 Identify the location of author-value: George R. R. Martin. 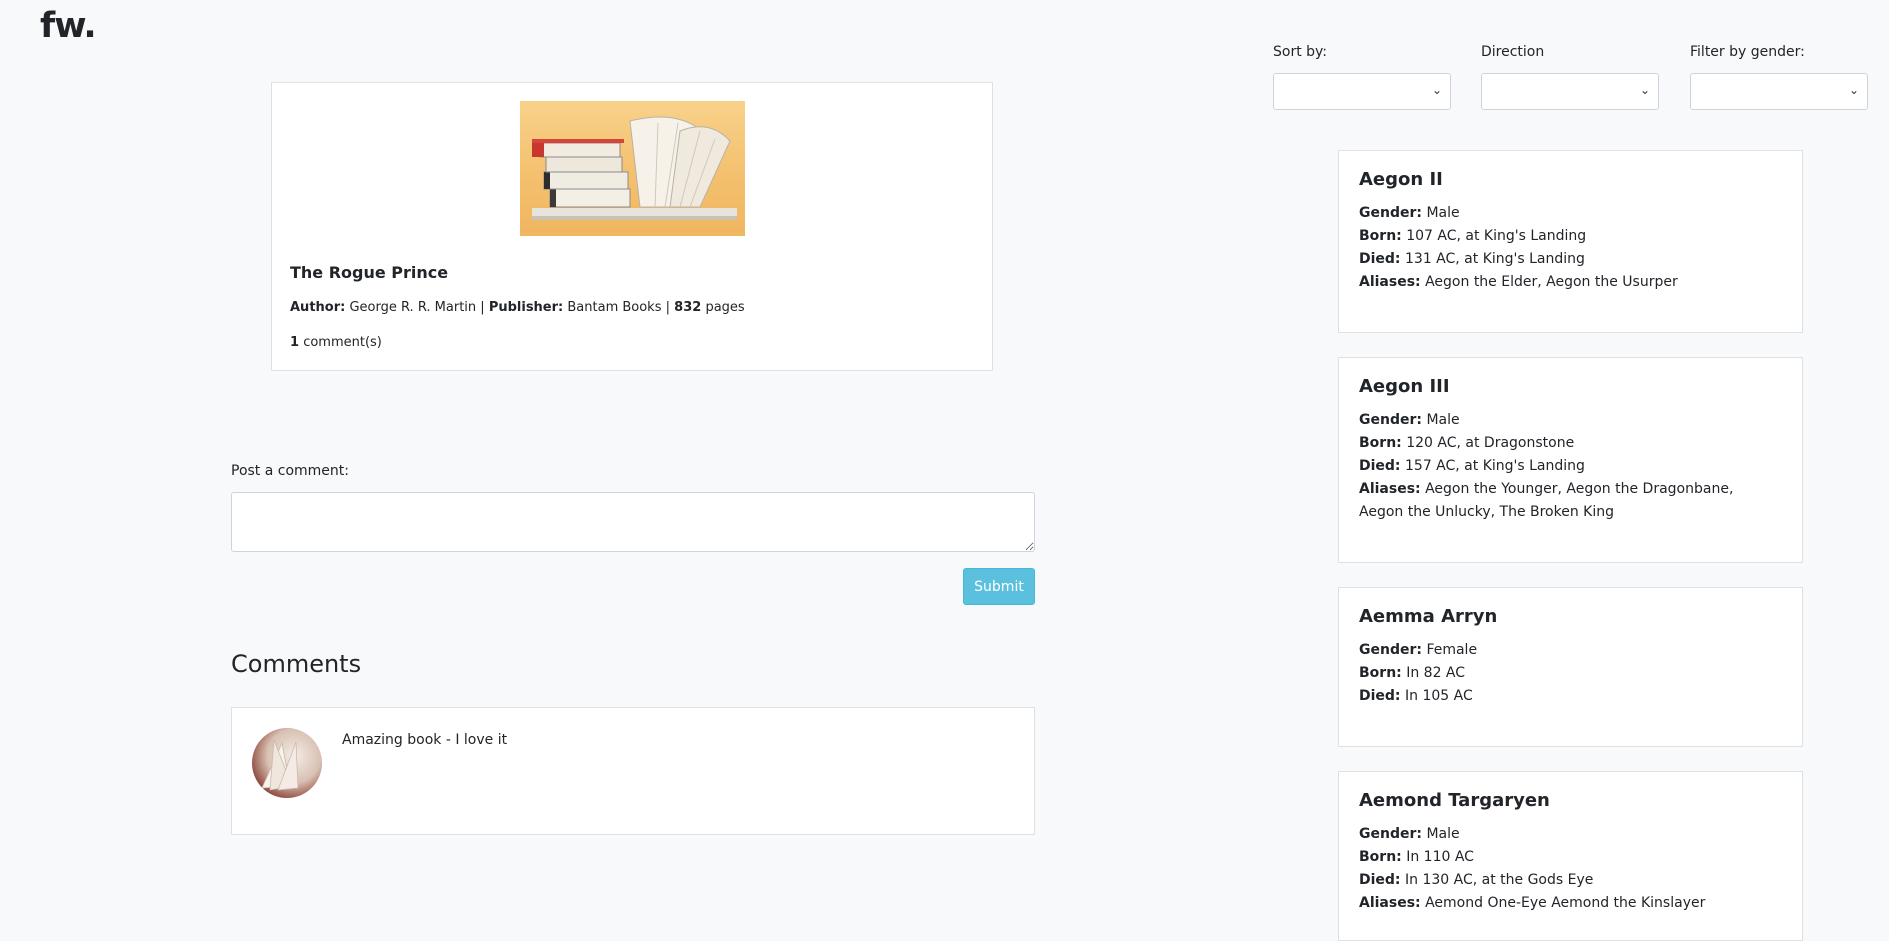
(413, 307).